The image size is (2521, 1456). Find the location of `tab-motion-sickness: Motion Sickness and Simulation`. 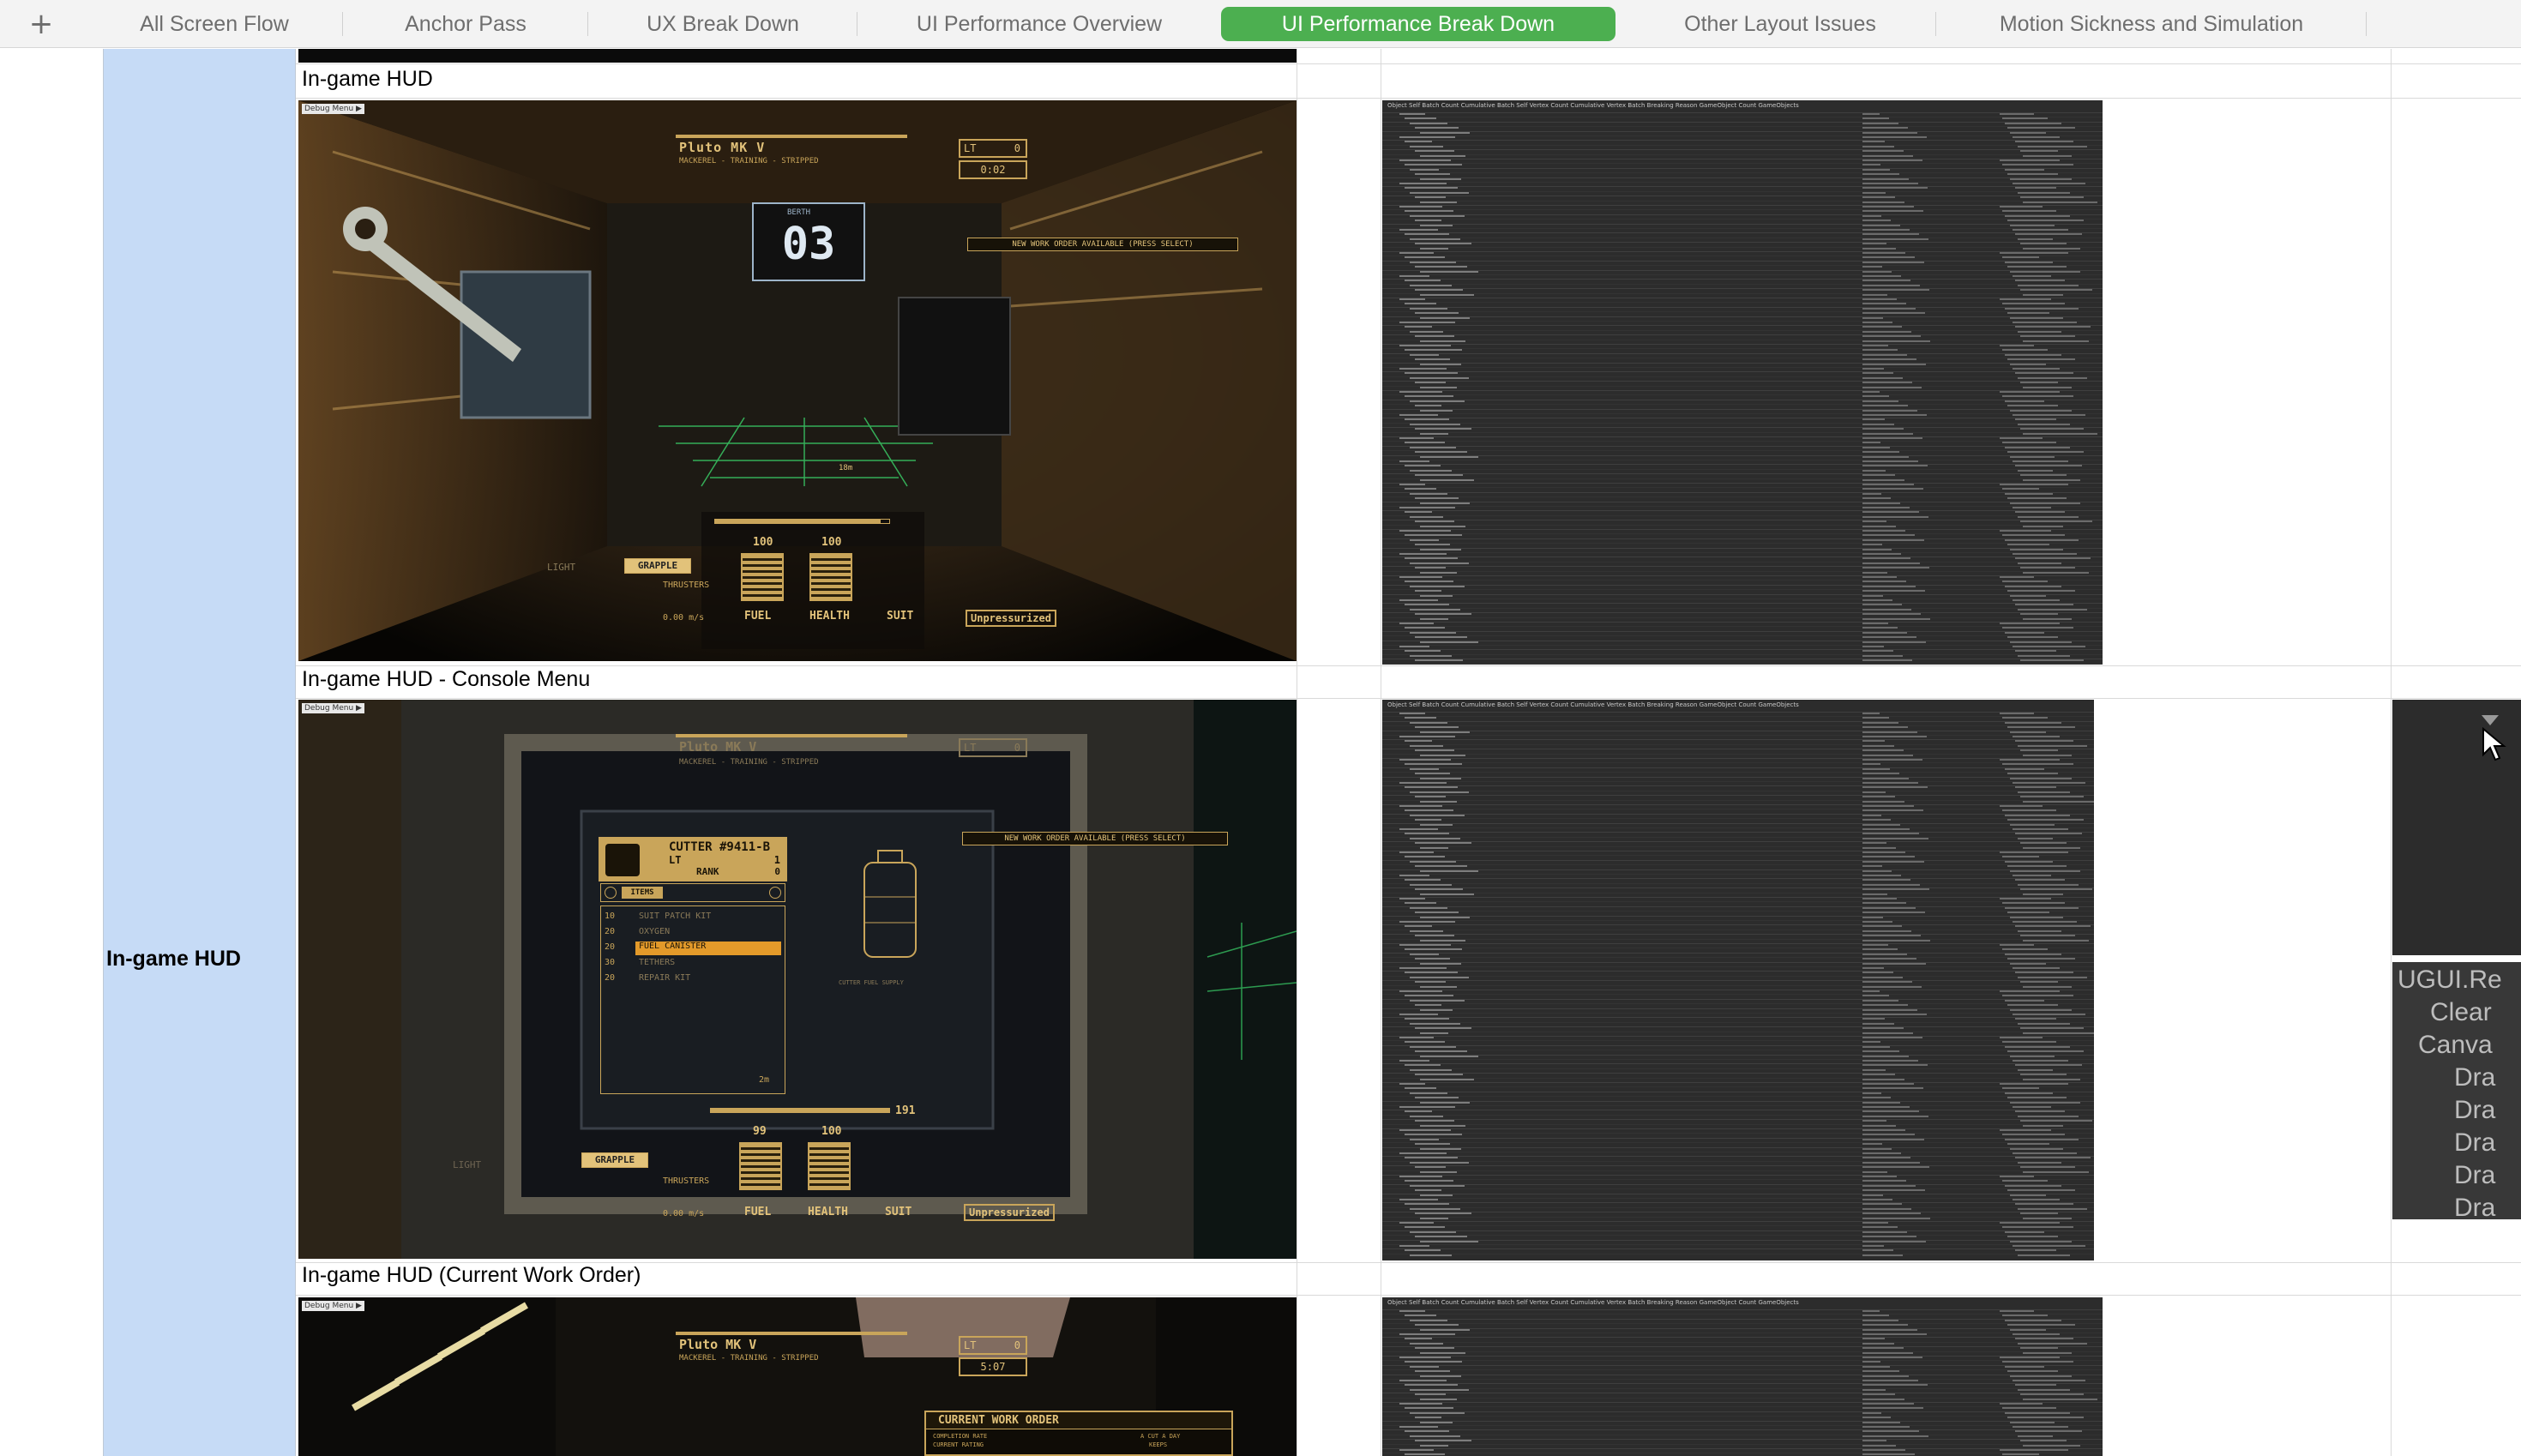

tab-motion-sickness: Motion Sickness and Simulation is located at coordinates (2152, 24).